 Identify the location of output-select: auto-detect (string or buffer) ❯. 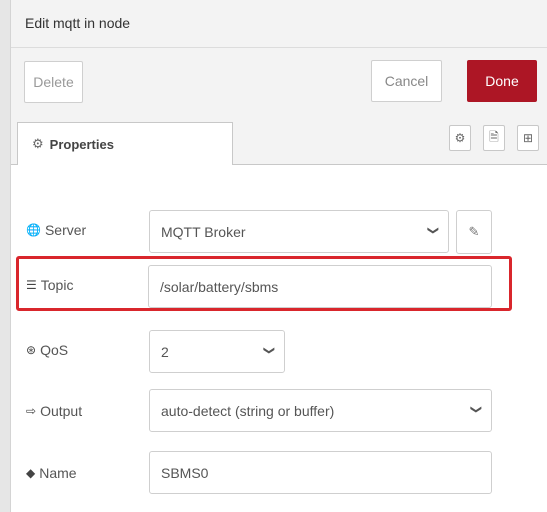
(320, 410).